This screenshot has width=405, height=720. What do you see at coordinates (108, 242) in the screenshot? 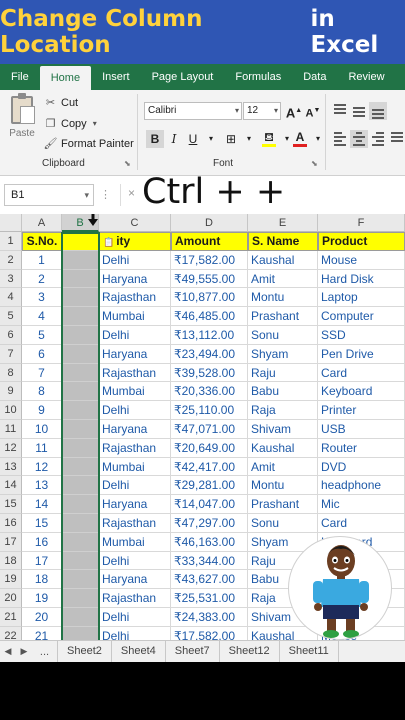
I see `paste-options-icon: 📋` at bounding box center [108, 242].